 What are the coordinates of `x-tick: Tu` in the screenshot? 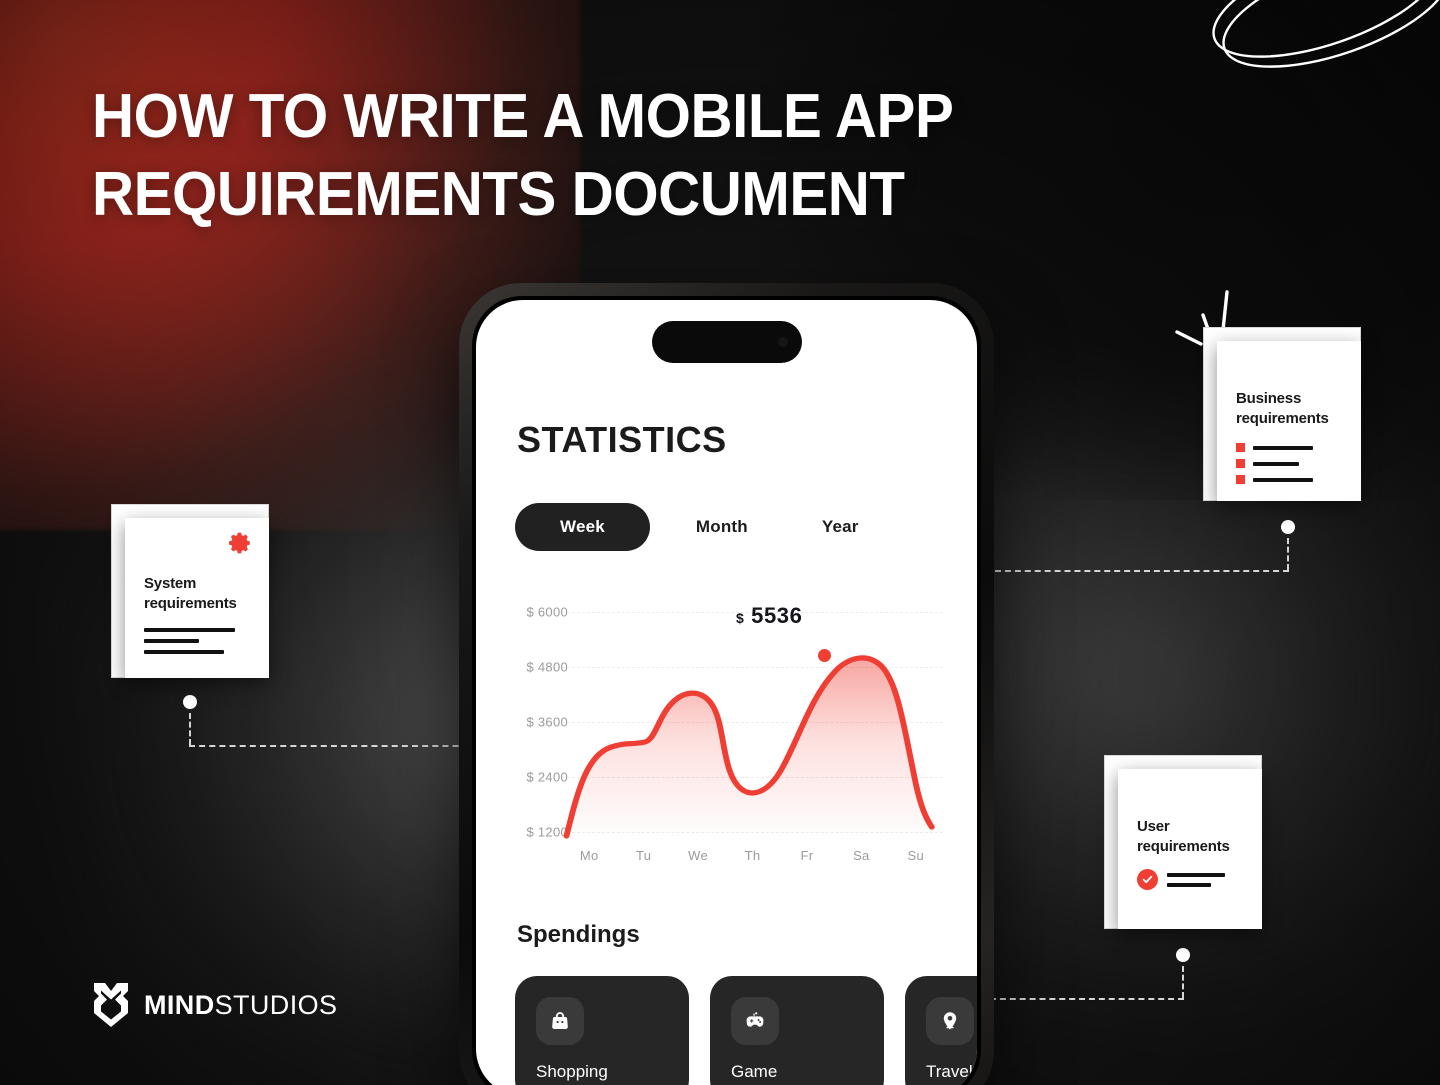 It's located at (643, 855).